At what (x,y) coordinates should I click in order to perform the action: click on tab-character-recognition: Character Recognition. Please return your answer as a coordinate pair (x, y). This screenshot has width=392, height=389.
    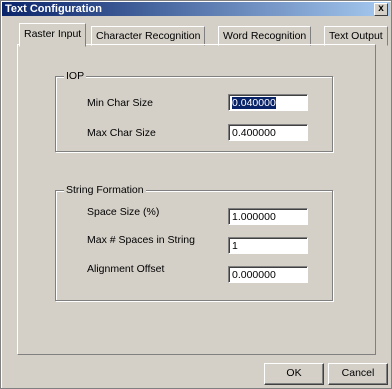
    Looking at the image, I should click on (148, 36).